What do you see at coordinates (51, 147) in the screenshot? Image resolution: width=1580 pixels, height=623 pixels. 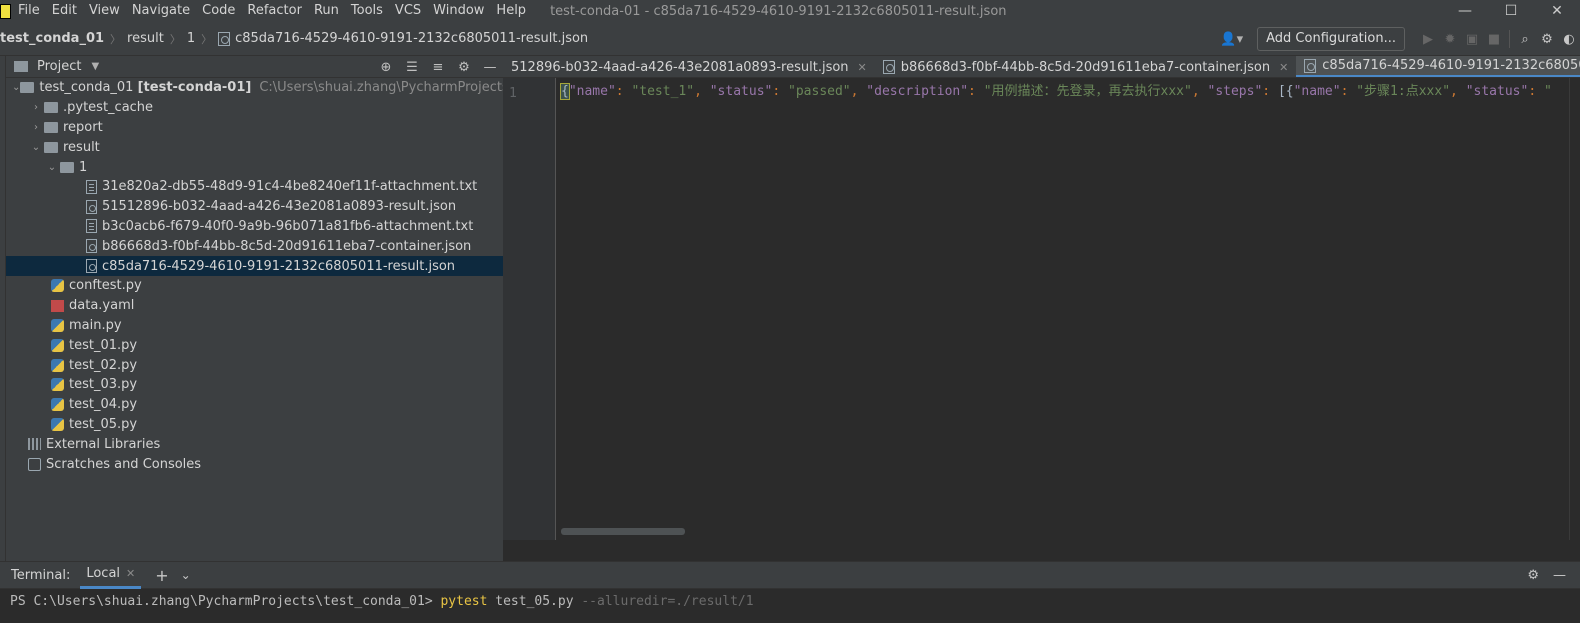 I see `folder-icon` at bounding box center [51, 147].